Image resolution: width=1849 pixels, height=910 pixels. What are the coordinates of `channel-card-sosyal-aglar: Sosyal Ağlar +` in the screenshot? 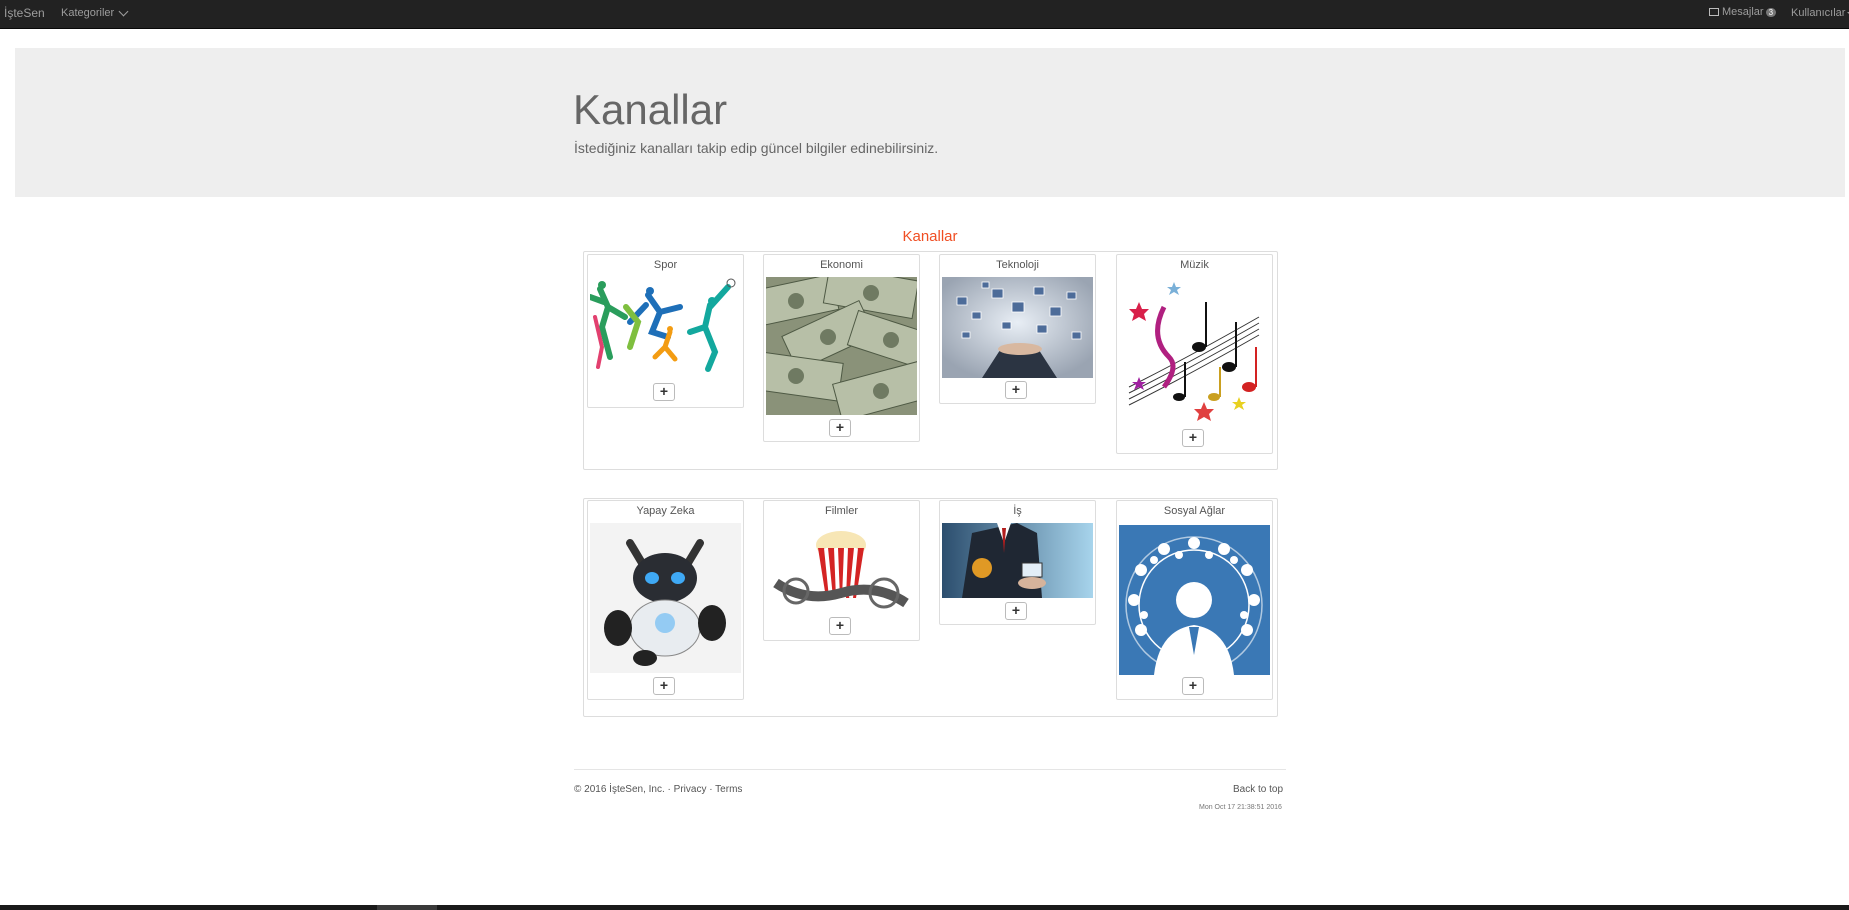 It's located at (1194, 600).